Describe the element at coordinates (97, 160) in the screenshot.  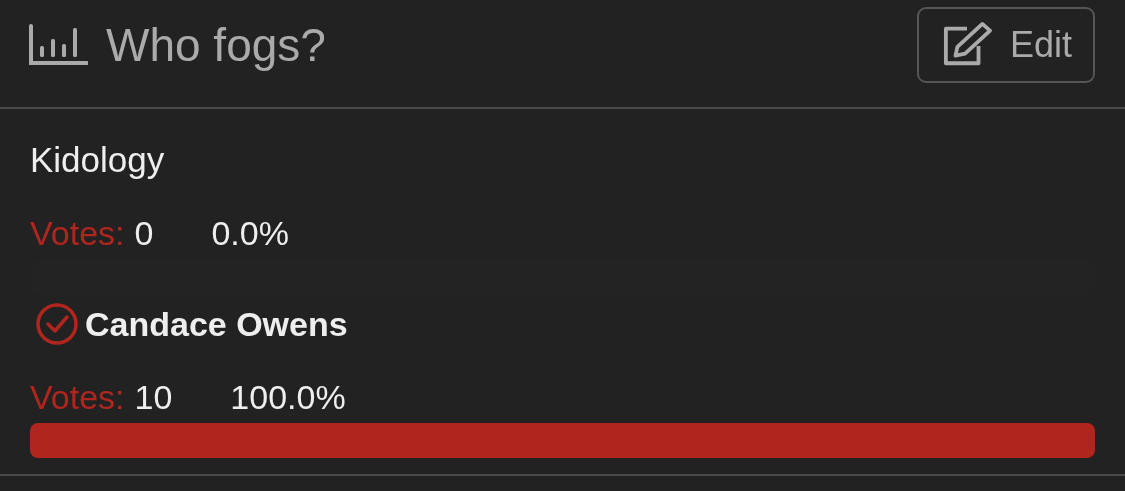
I see `option-name: Kidology` at that location.